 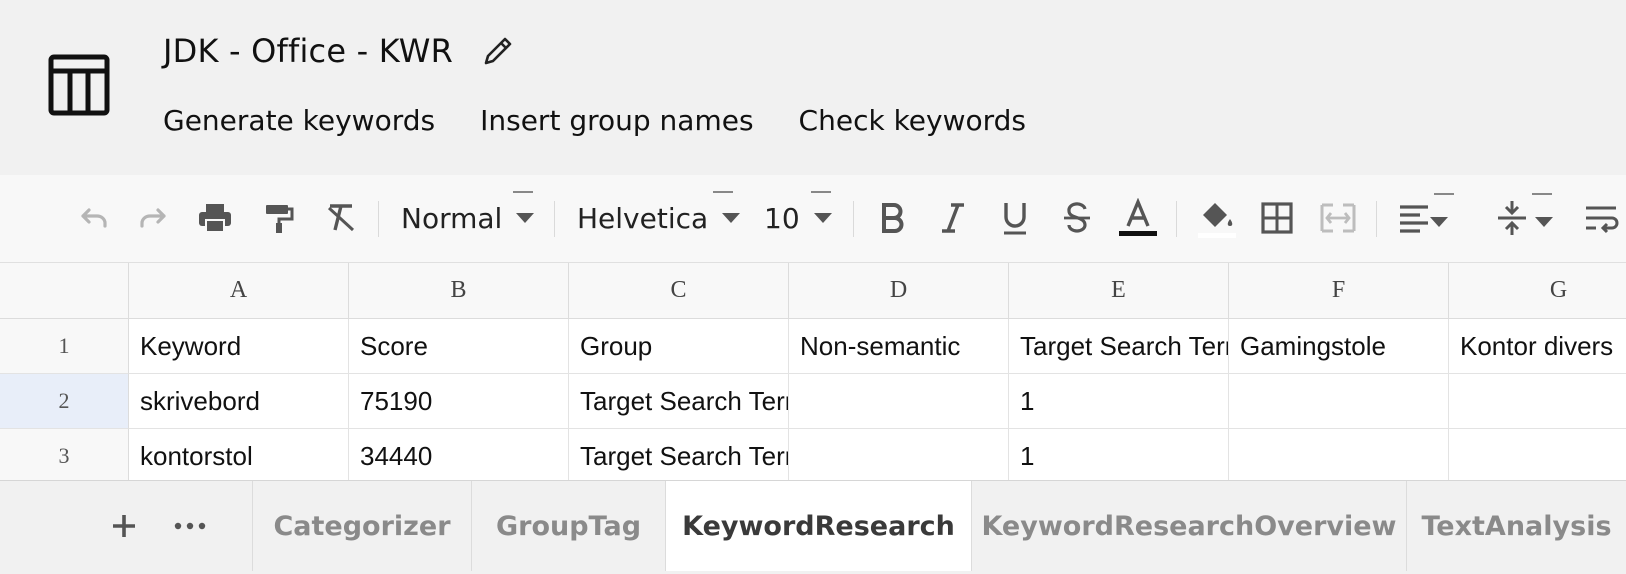 What do you see at coordinates (64, 291) in the screenshot?
I see `select-all-corner` at bounding box center [64, 291].